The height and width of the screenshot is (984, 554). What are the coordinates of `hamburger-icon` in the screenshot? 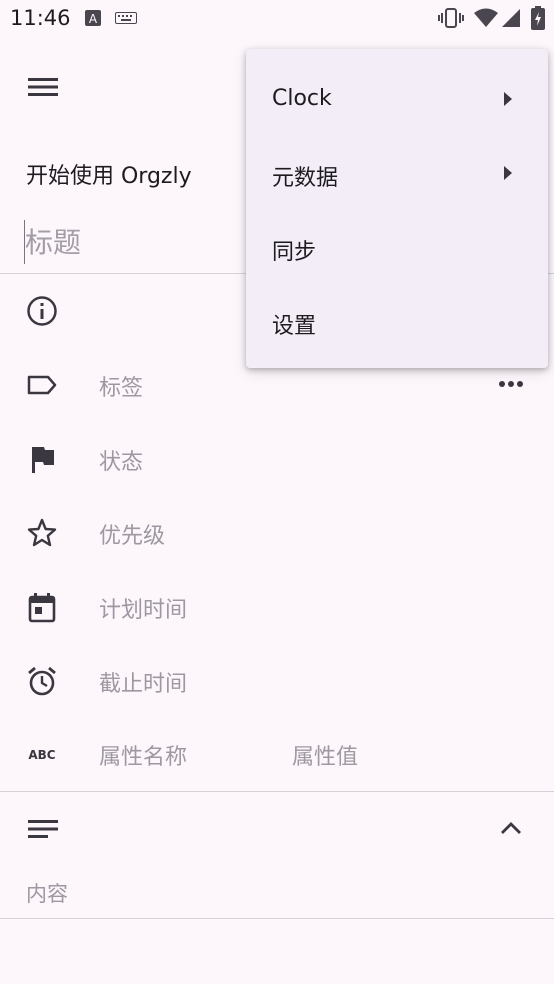 It's located at (43, 87).